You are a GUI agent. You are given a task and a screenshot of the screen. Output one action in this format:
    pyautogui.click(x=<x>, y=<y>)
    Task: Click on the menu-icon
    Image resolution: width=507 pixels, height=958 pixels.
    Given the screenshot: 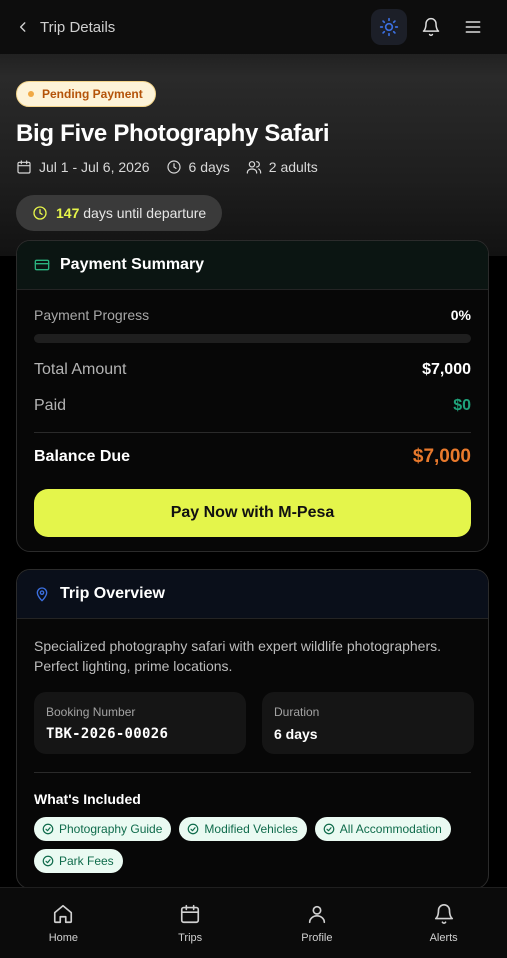 What is the action you would take?
    pyautogui.click(x=473, y=27)
    